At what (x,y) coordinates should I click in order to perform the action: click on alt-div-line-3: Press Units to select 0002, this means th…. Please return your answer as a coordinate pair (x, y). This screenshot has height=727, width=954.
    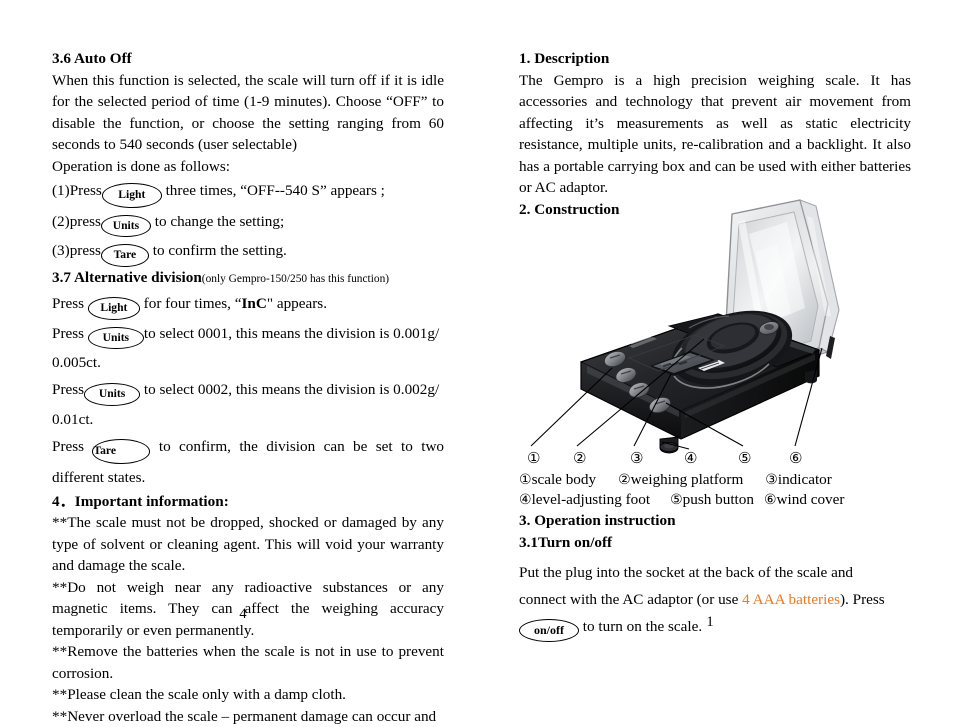
    Looking at the image, I should click on (248, 404).